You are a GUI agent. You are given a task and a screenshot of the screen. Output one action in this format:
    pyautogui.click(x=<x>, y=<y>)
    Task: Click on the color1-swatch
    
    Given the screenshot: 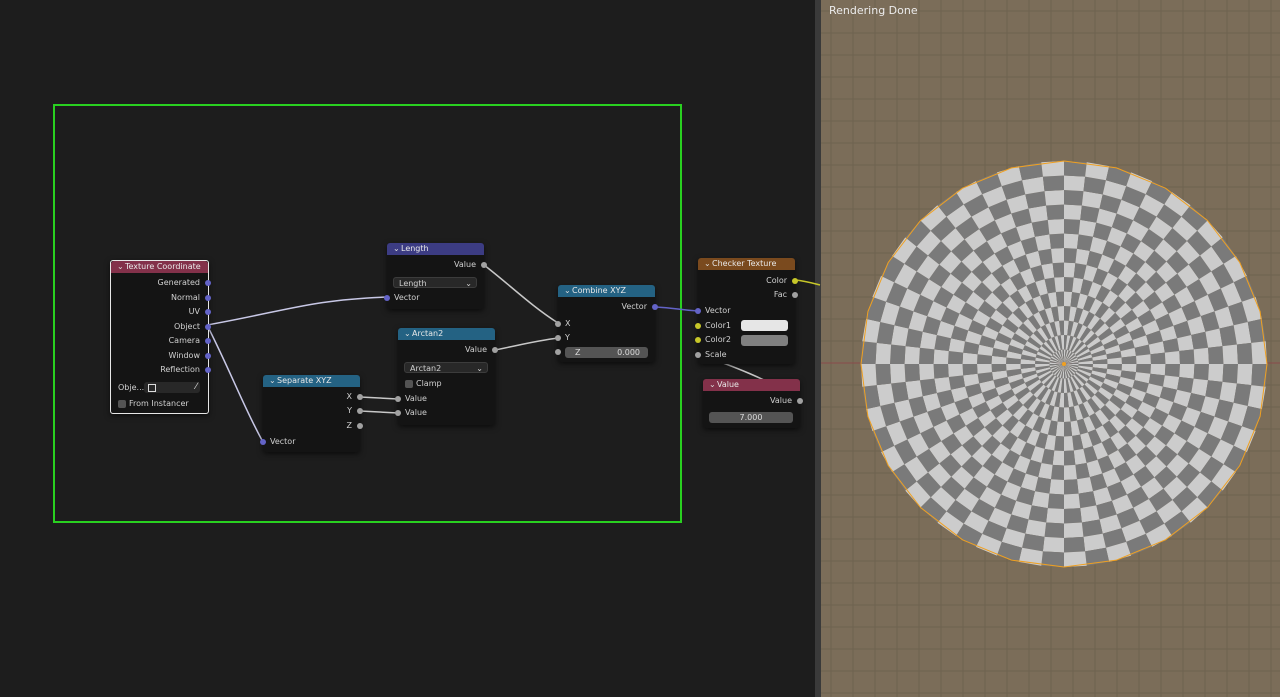 What is the action you would take?
    pyautogui.click(x=764, y=325)
    